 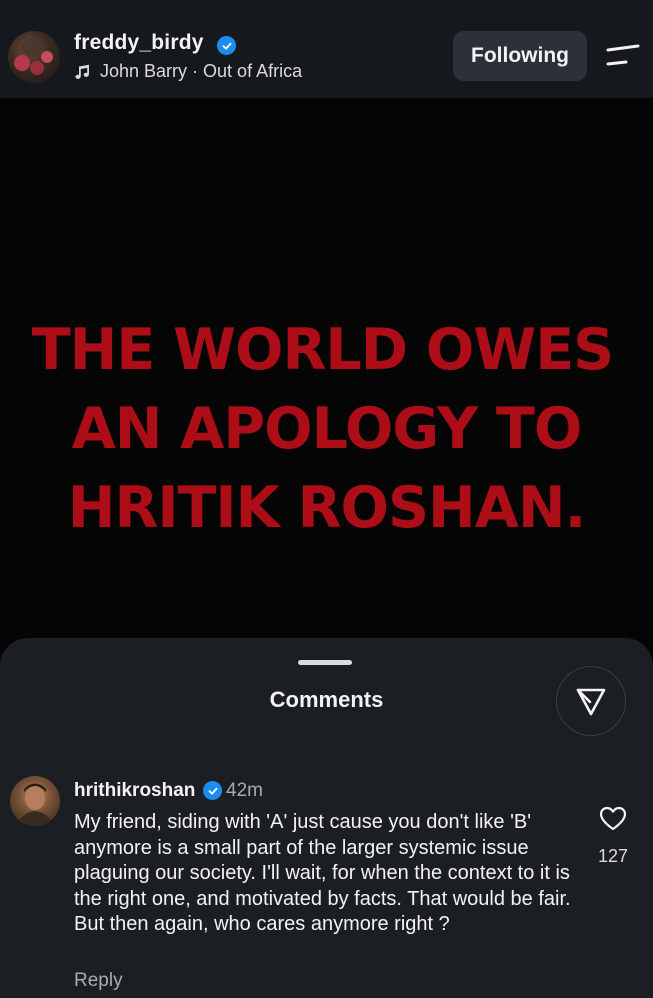 I want to click on music-info: John Barry · Out of Africa, so click(x=188, y=71).